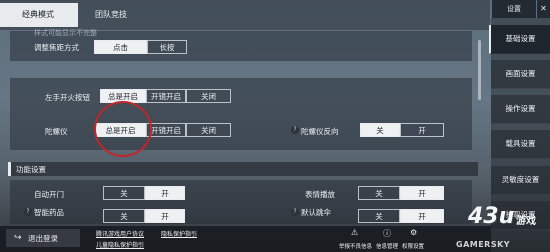 The width and height of the screenshot is (550, 252). Describe the element at coordinates (179, 233) in the screenshot. I see `privacy-link: 隐私保护指引` at that location.